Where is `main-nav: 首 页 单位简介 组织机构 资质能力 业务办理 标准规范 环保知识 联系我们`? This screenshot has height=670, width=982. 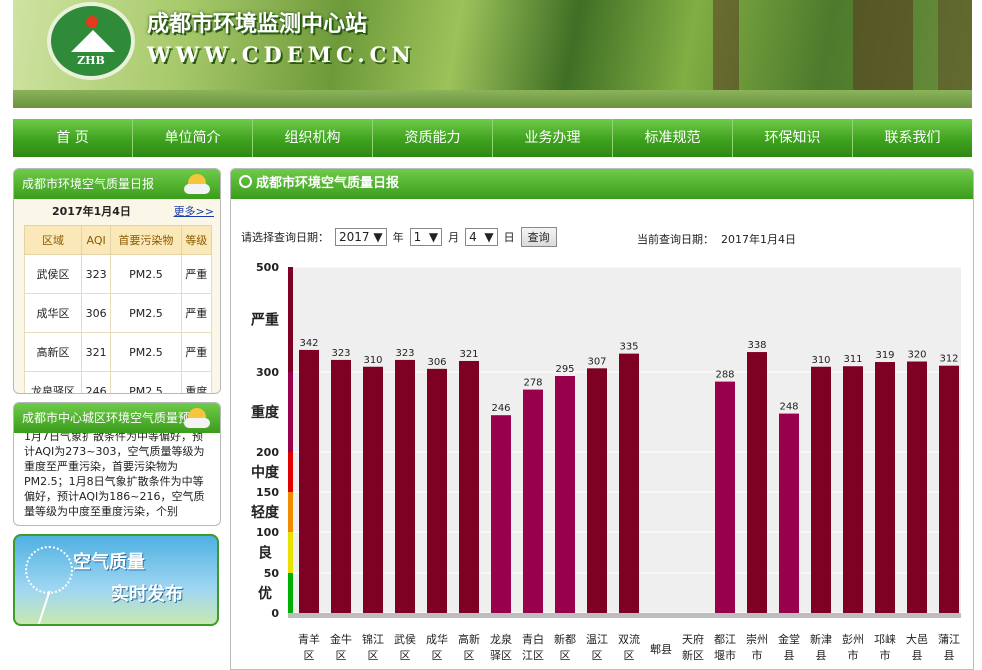 main-nav: 首 页 单位简介 组织机构 资质能力 业务办理 标准规范 环保知识 联系我们 is located at coordinates (492, 138).